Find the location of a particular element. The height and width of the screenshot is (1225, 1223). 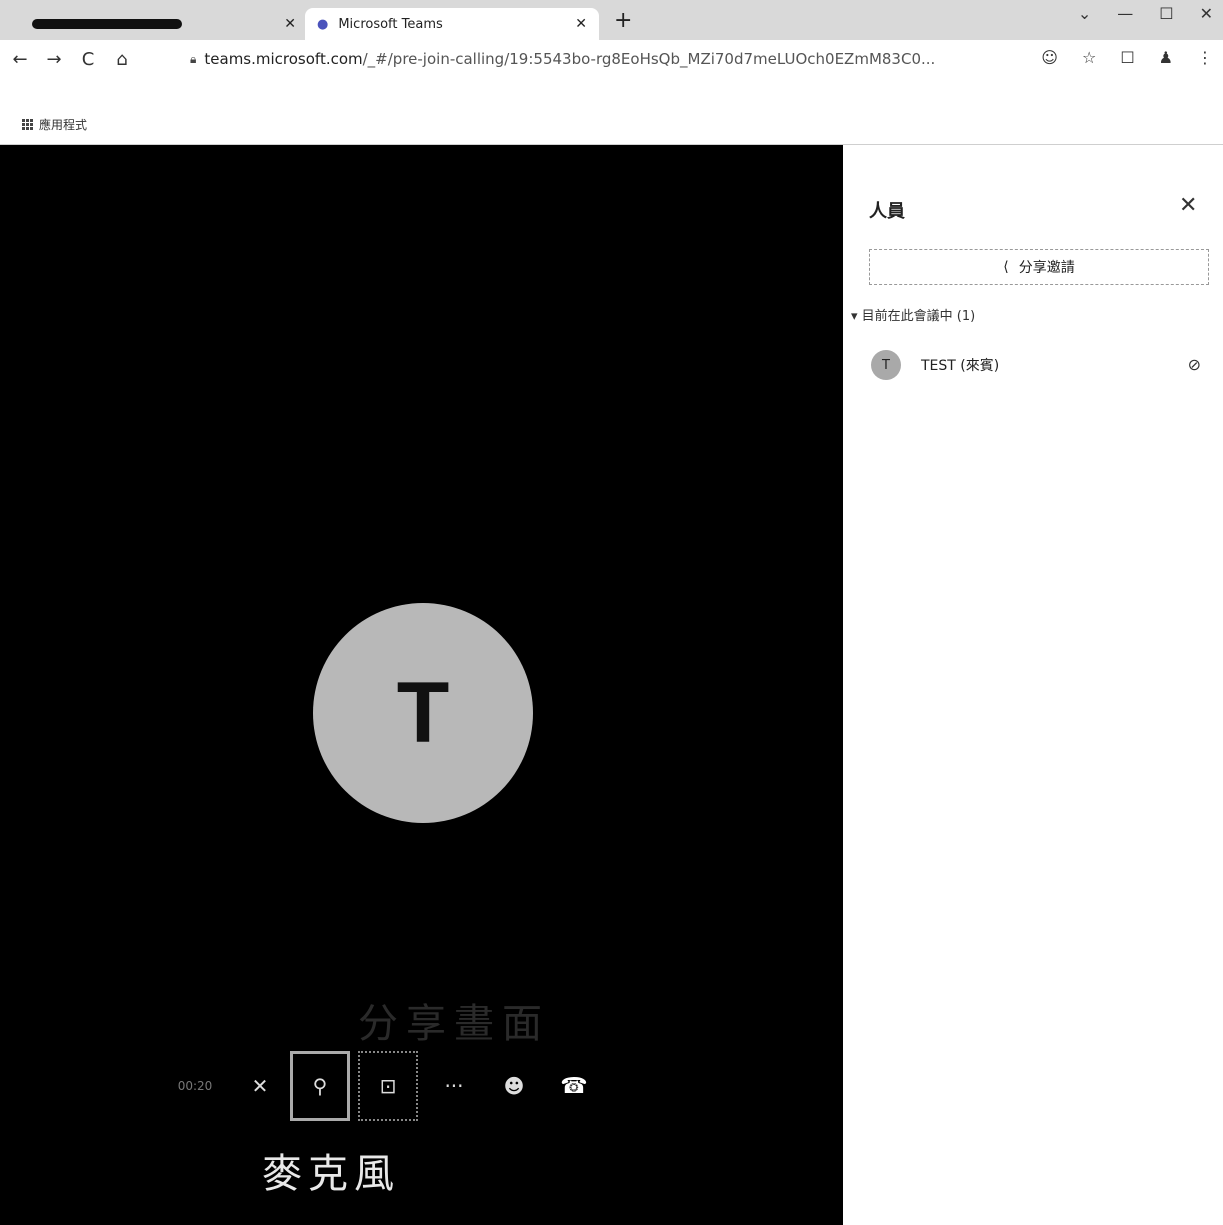

bookmark-star-icon: ☆ is located at coordinates (1089, 57).